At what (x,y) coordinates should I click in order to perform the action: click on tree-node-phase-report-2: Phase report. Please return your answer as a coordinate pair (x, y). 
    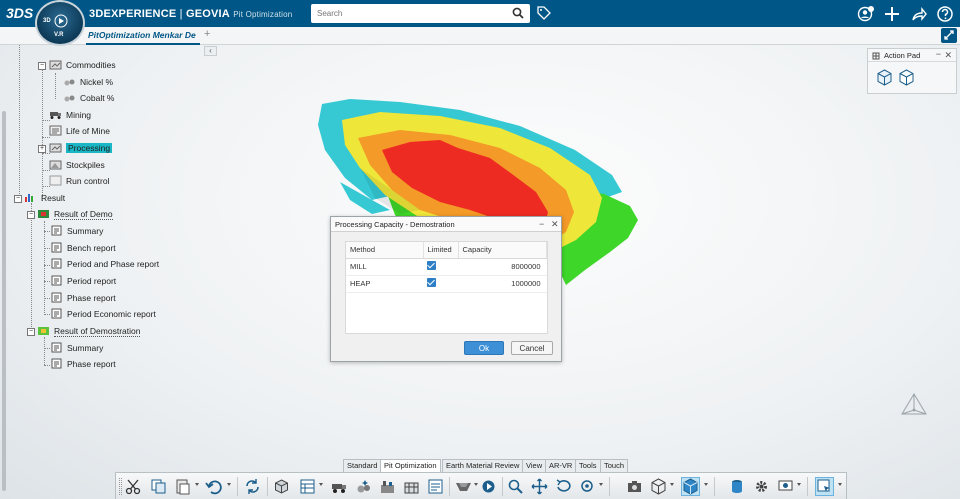
    Looking at the image, I should click on (83, 364).